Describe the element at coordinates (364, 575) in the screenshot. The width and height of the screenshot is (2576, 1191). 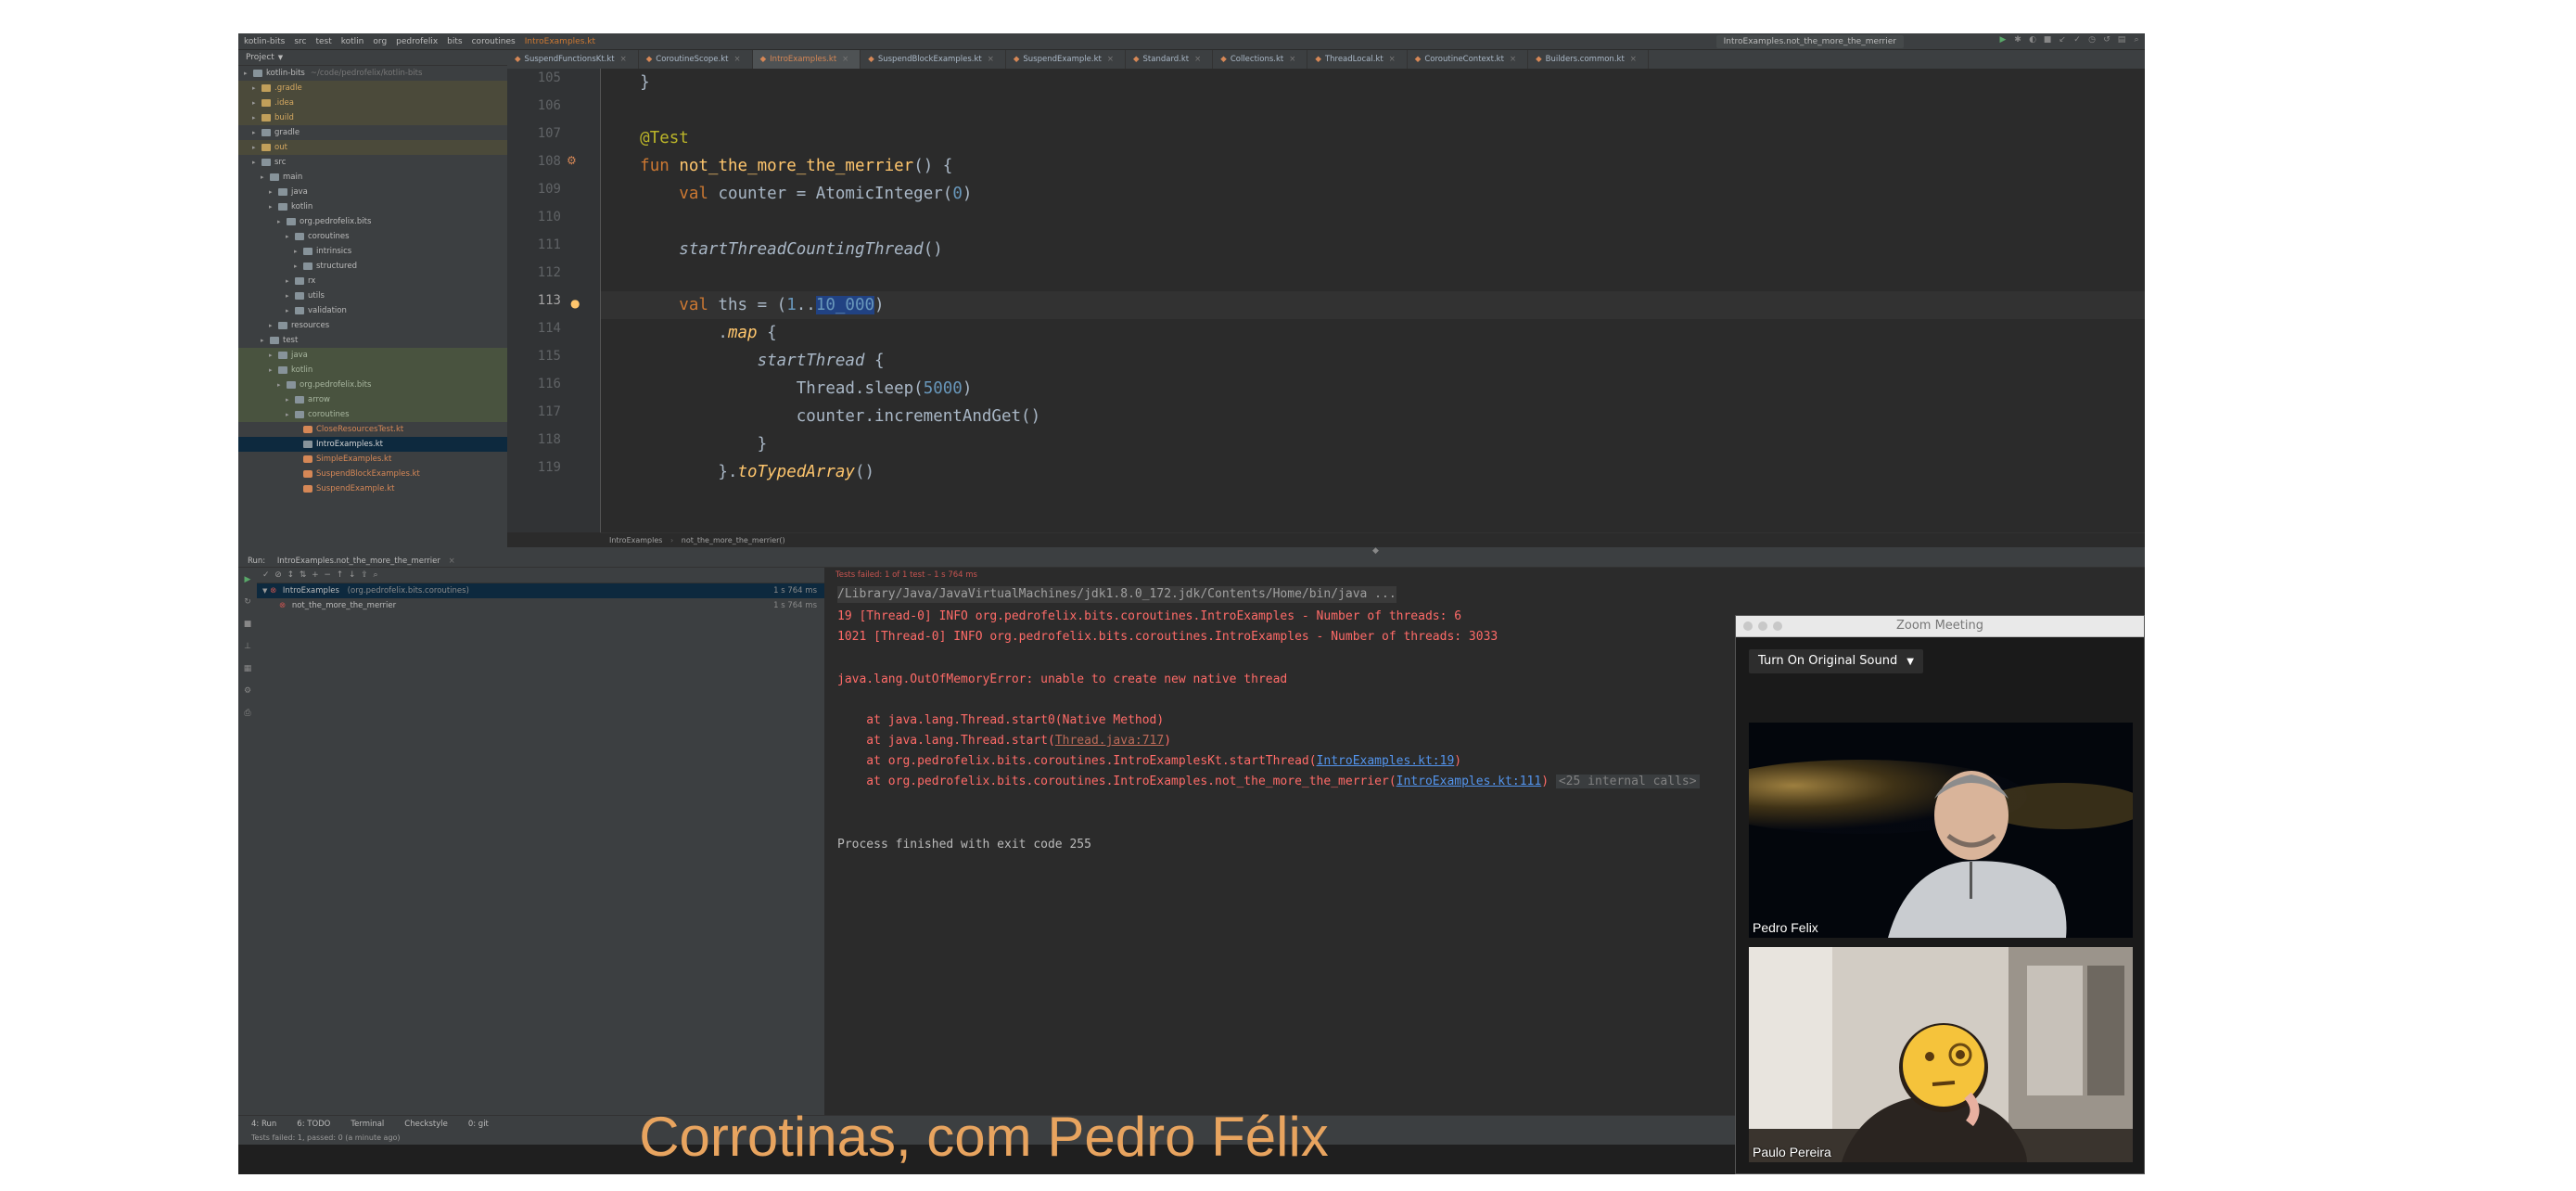
I see `export-icon: ⇪` at that location.